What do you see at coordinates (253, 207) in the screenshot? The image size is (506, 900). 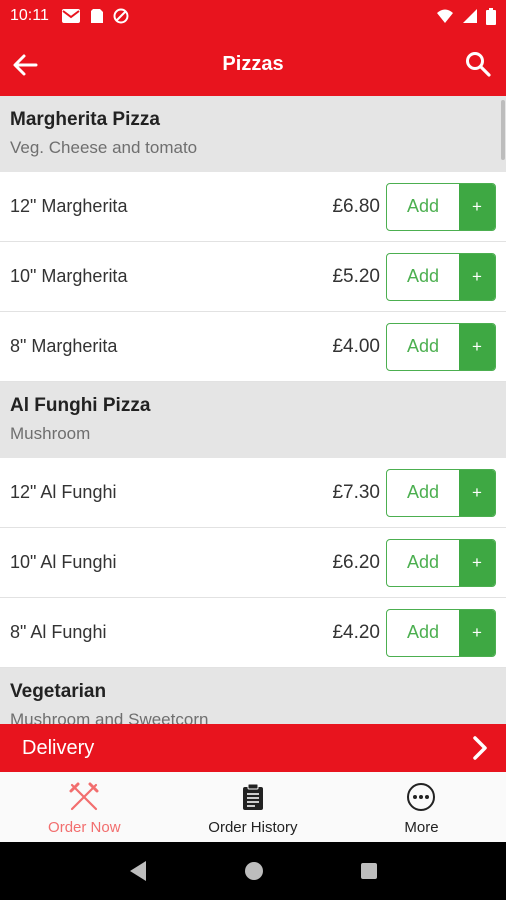 I see `menu-item: 12" Margherita £6.80 Add +` at bounding box center [253, 207].